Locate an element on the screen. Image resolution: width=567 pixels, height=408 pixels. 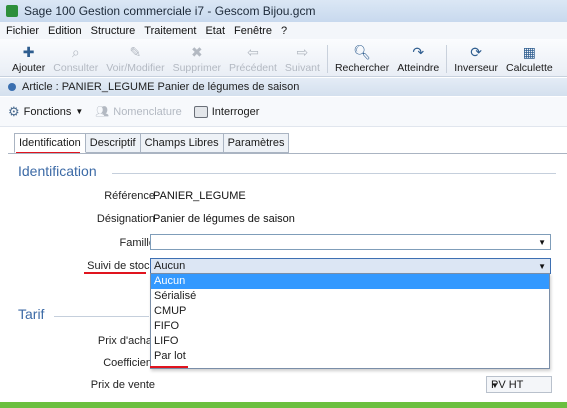
pencil-icon: ✎ is located at coordinates (135, 52).